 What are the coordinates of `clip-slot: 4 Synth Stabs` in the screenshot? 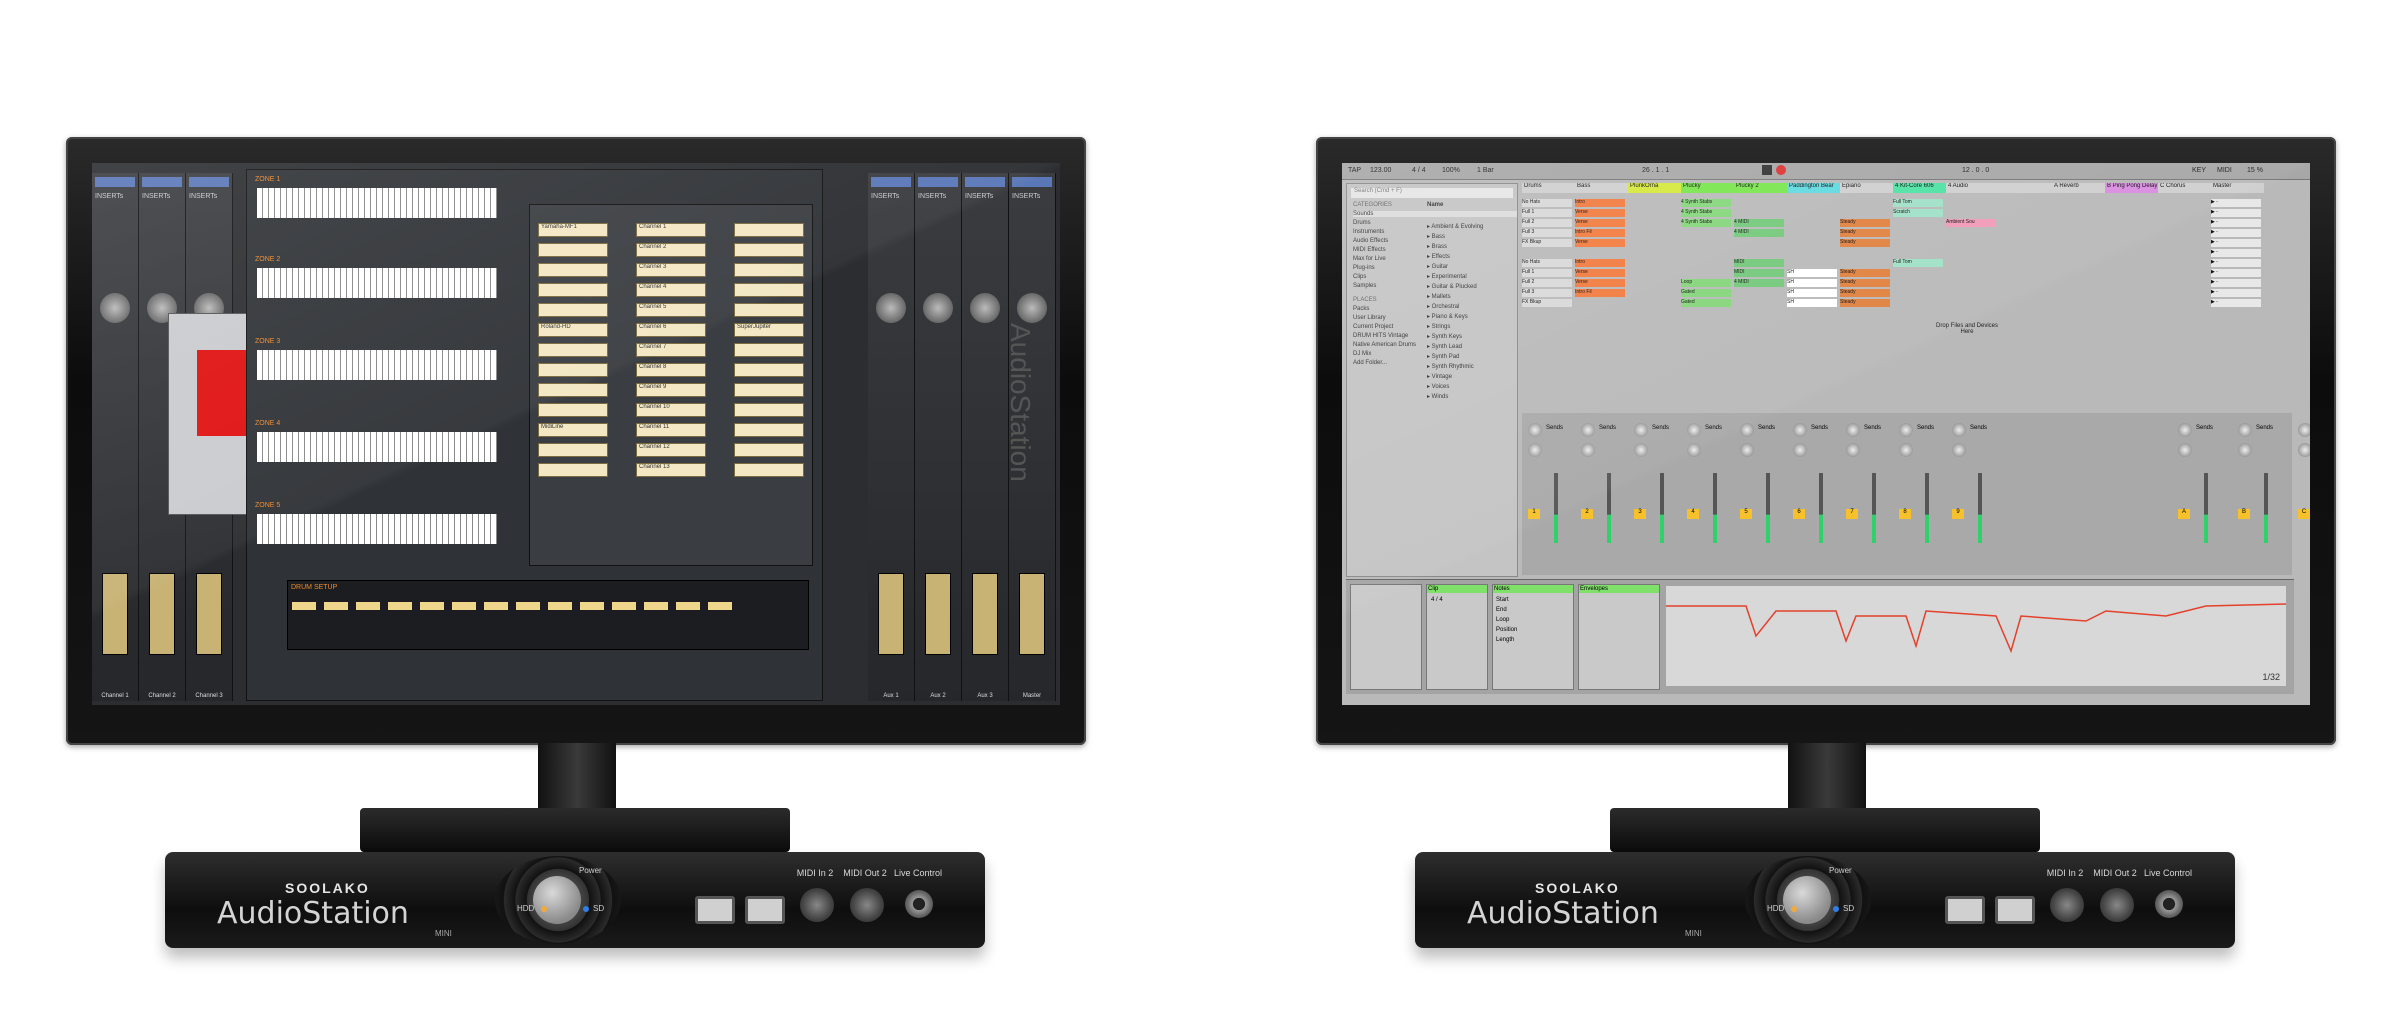 It's located at (1706, 203).